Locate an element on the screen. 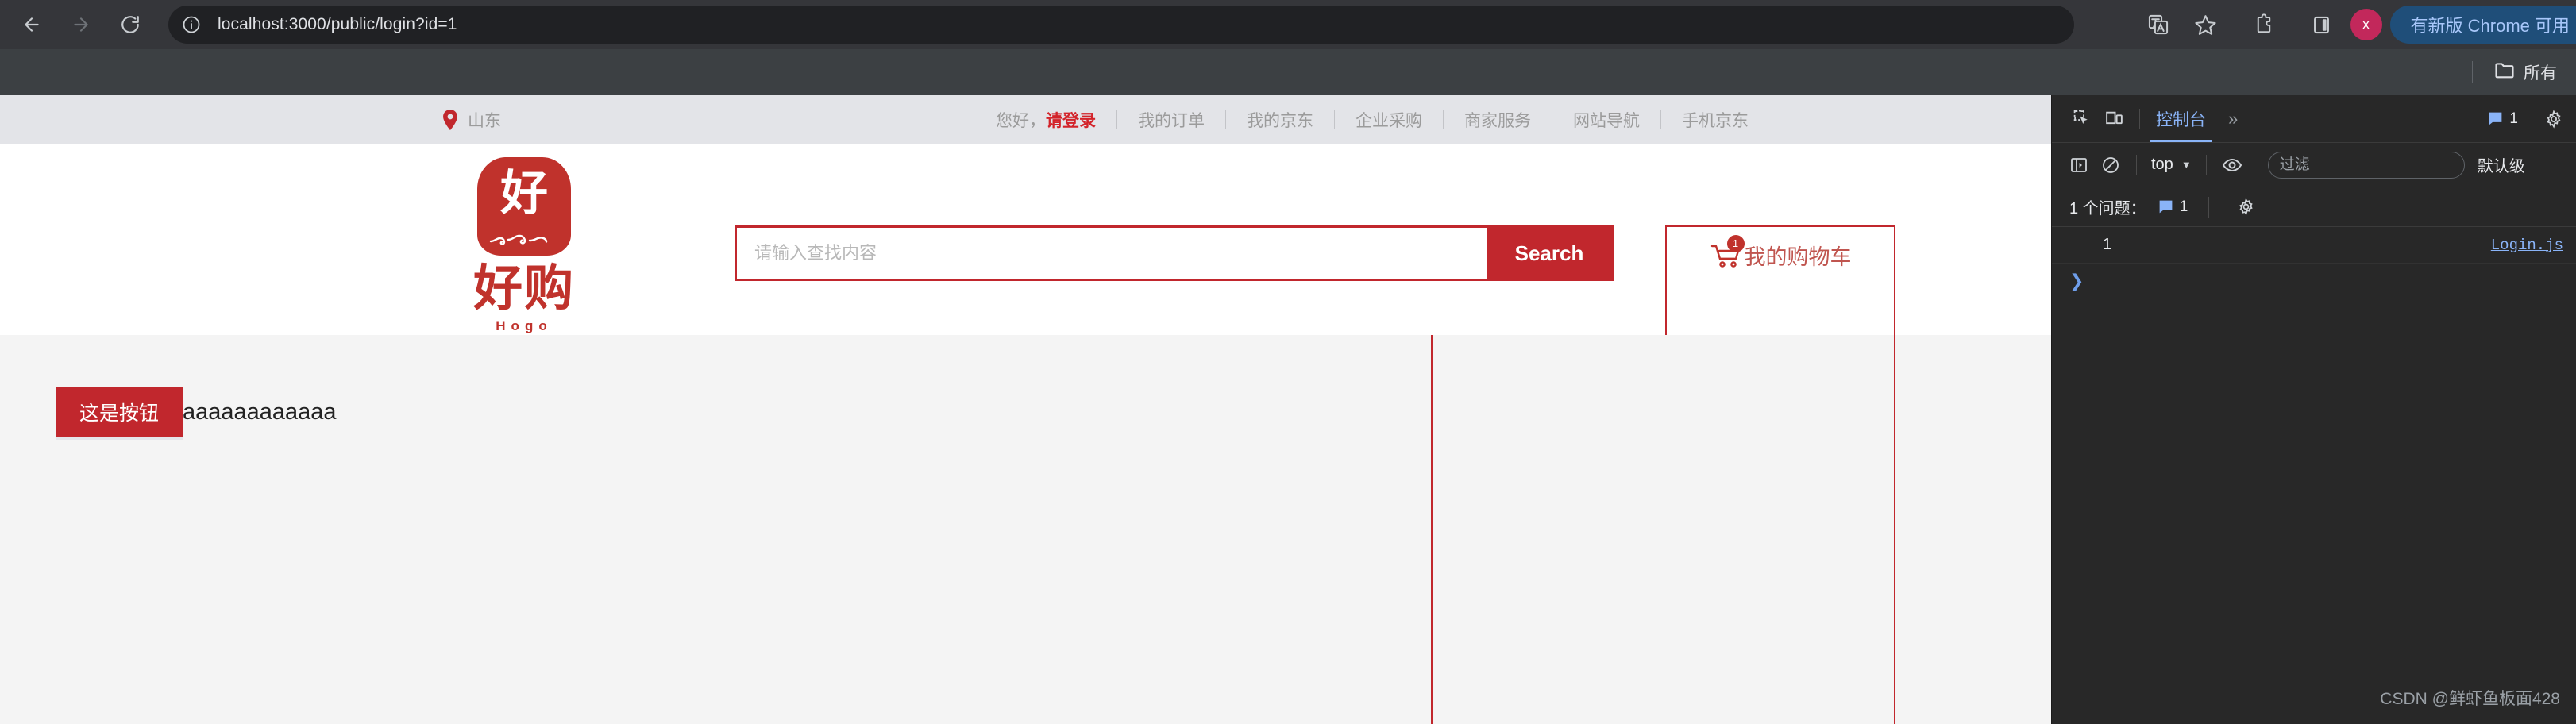 This screenshot has height=724, width=2576. issues-summary-text: 1 个问题： is located at coordinates (2107, 209).